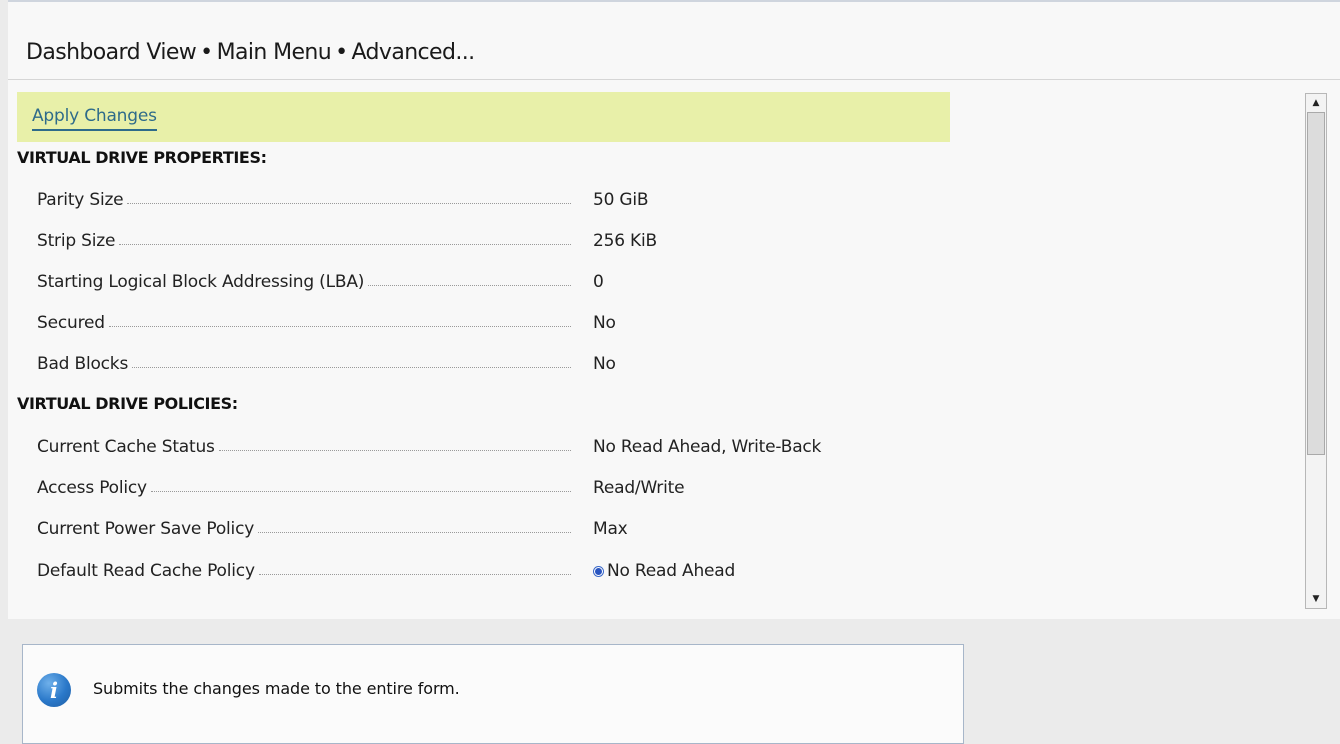  Describe the element at coordinates (54, 690) in the screenshot. I see `info-icon: i` at that location.